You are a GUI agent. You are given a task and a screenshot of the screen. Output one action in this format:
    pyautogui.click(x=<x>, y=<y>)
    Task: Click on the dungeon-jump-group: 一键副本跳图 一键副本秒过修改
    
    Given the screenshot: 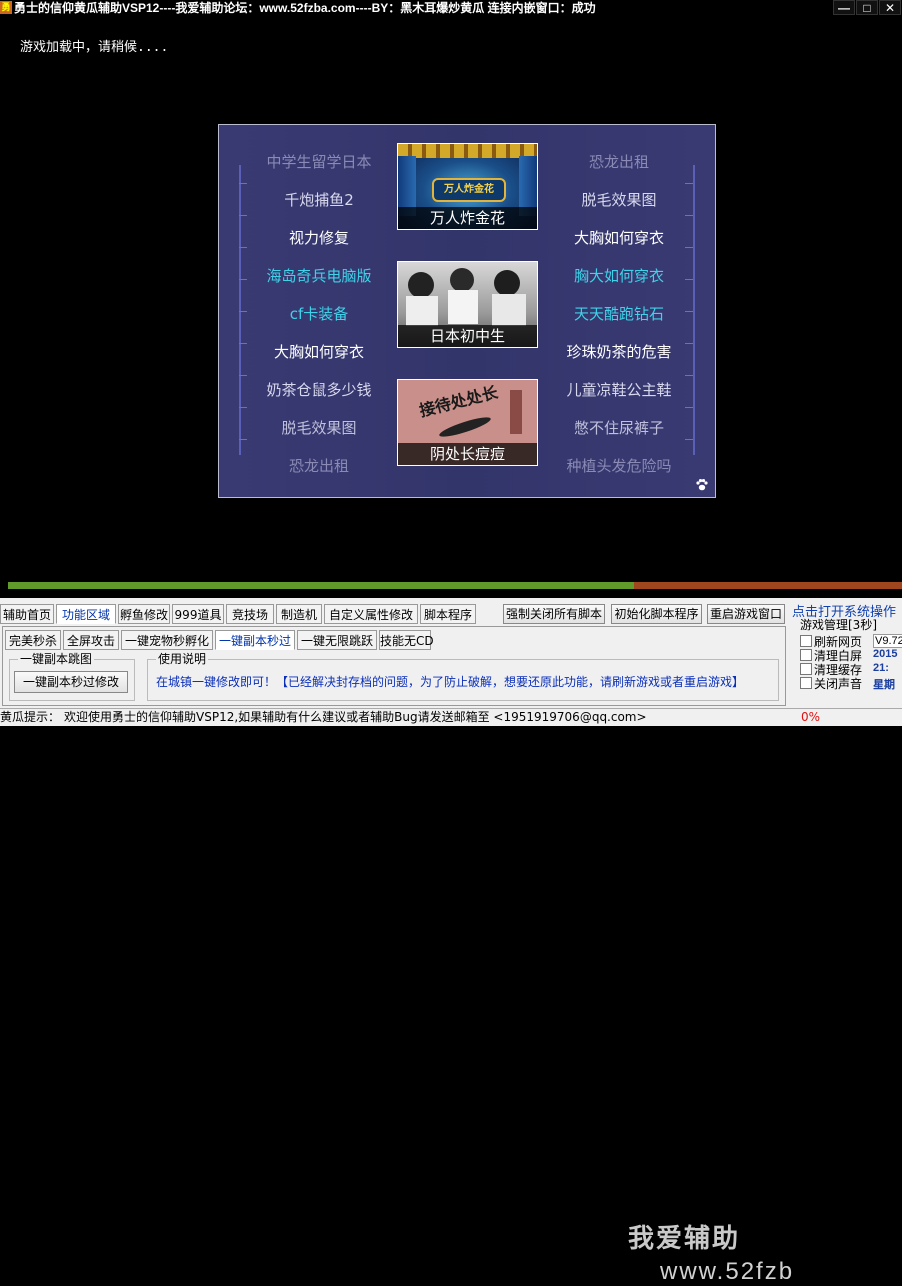 What is the action you would take?
    pyautogui.click(x=72, y=676)
    